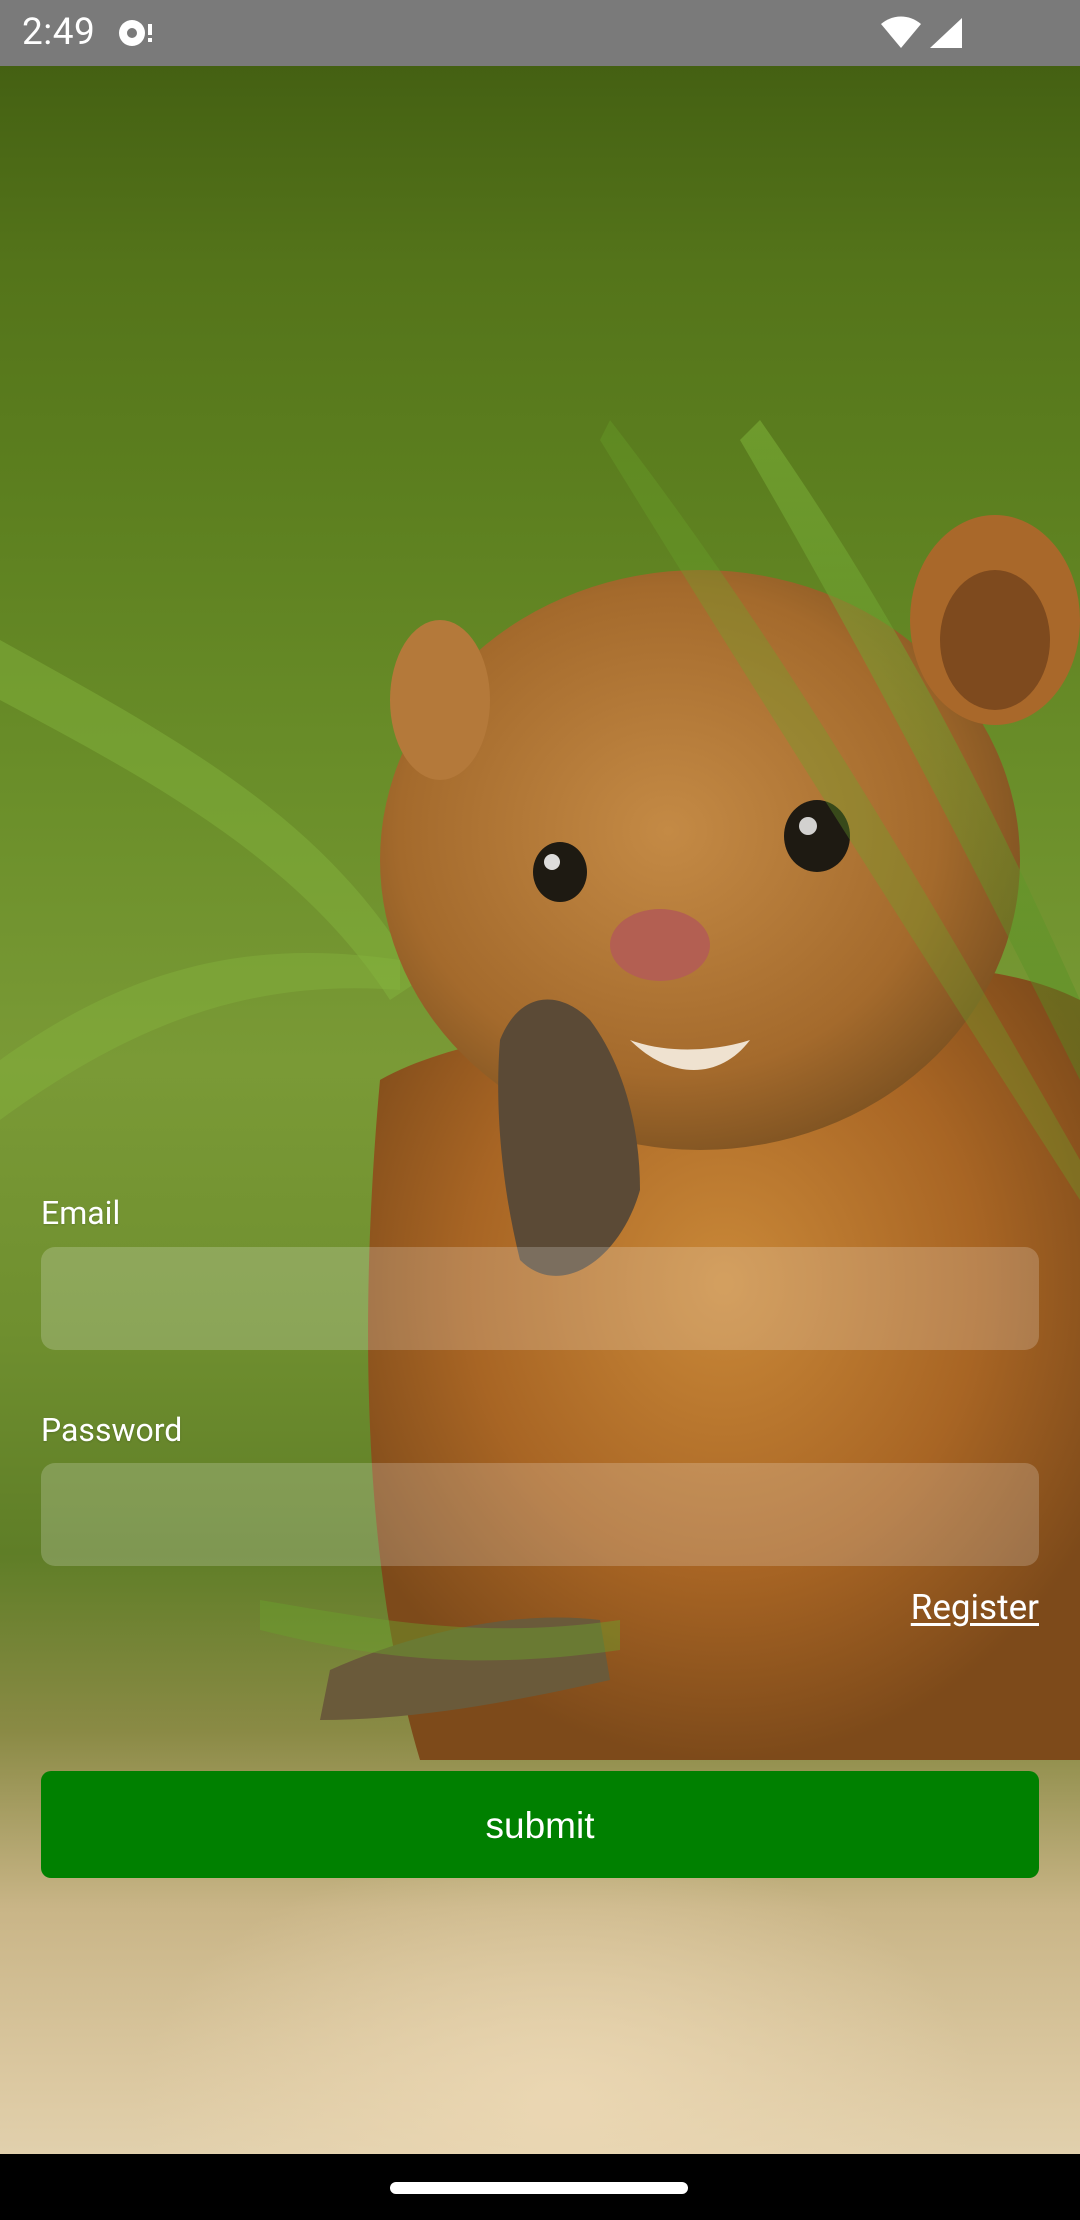 This screenshot has height=2220, width=1080. I want to click on status-time: 2:49, so click(59, 32).